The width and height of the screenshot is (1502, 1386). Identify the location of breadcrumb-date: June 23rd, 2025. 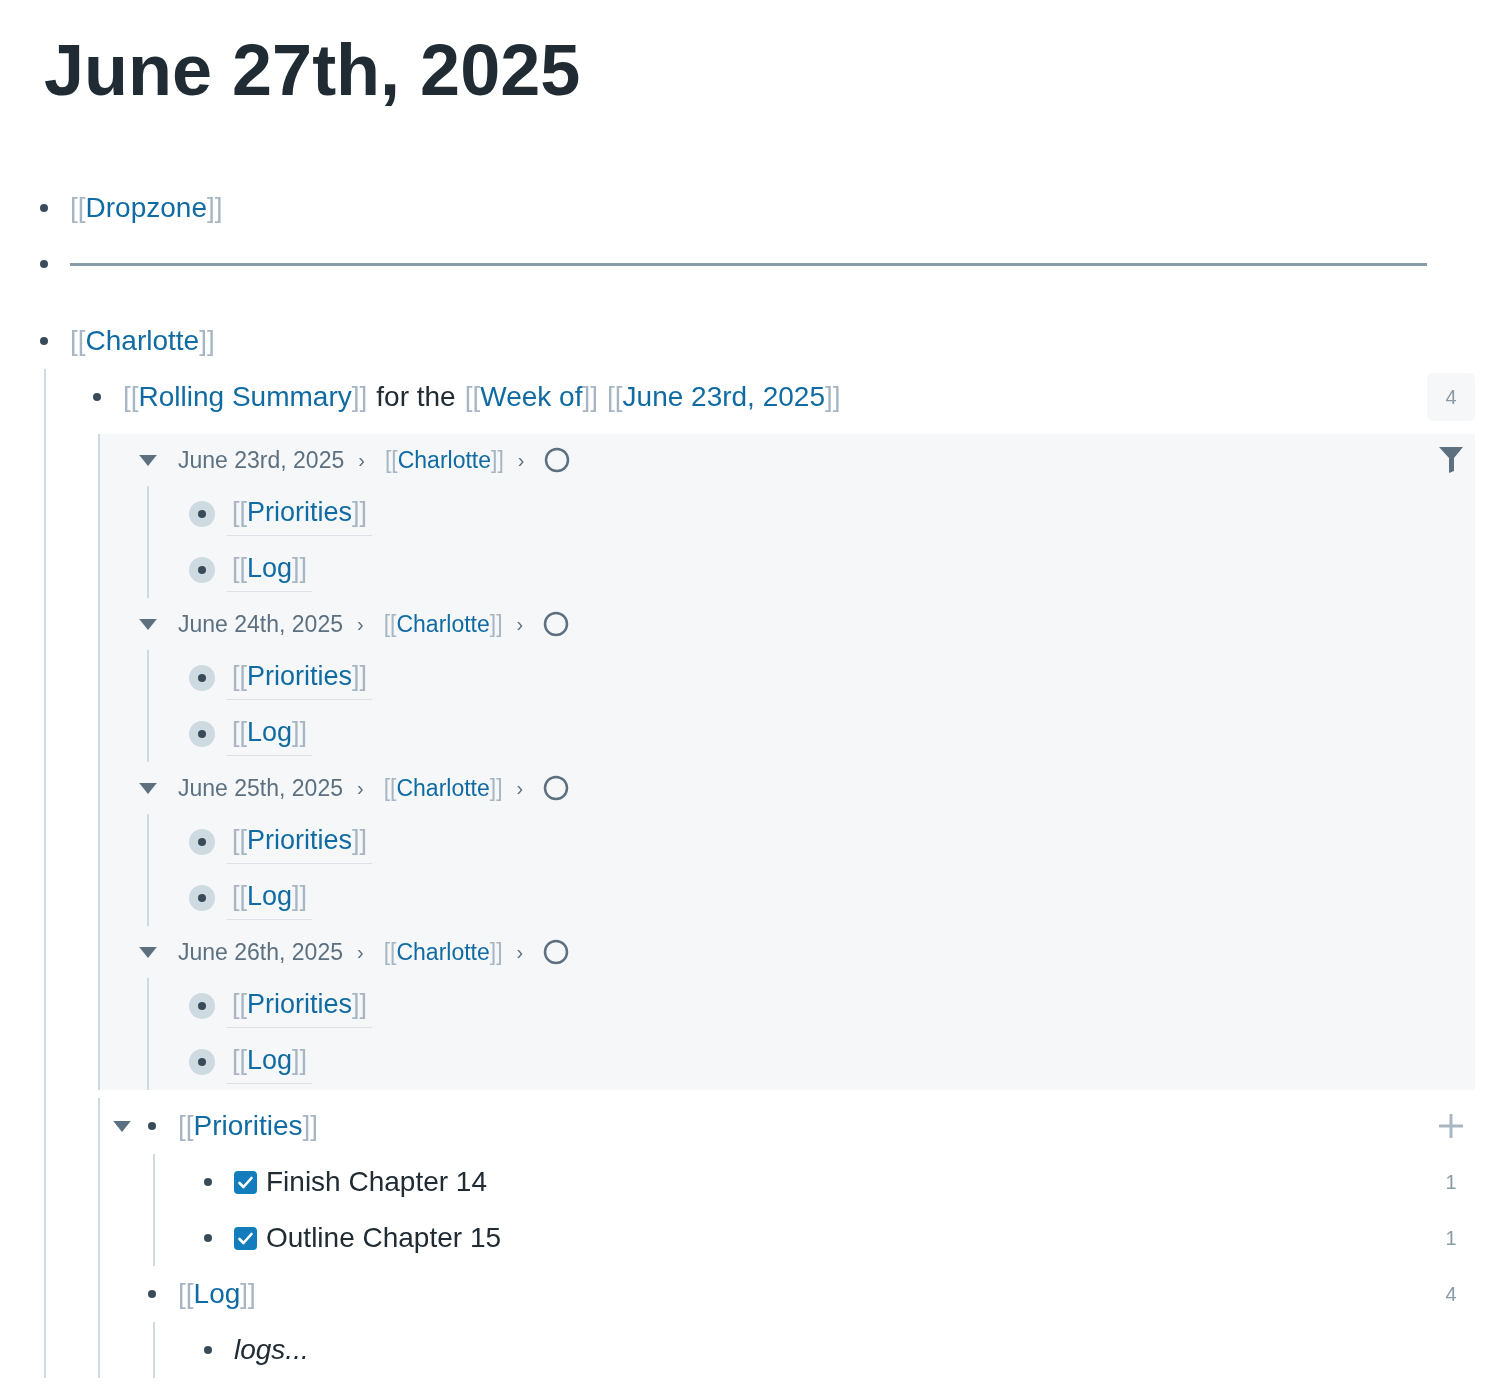
(261, 460).